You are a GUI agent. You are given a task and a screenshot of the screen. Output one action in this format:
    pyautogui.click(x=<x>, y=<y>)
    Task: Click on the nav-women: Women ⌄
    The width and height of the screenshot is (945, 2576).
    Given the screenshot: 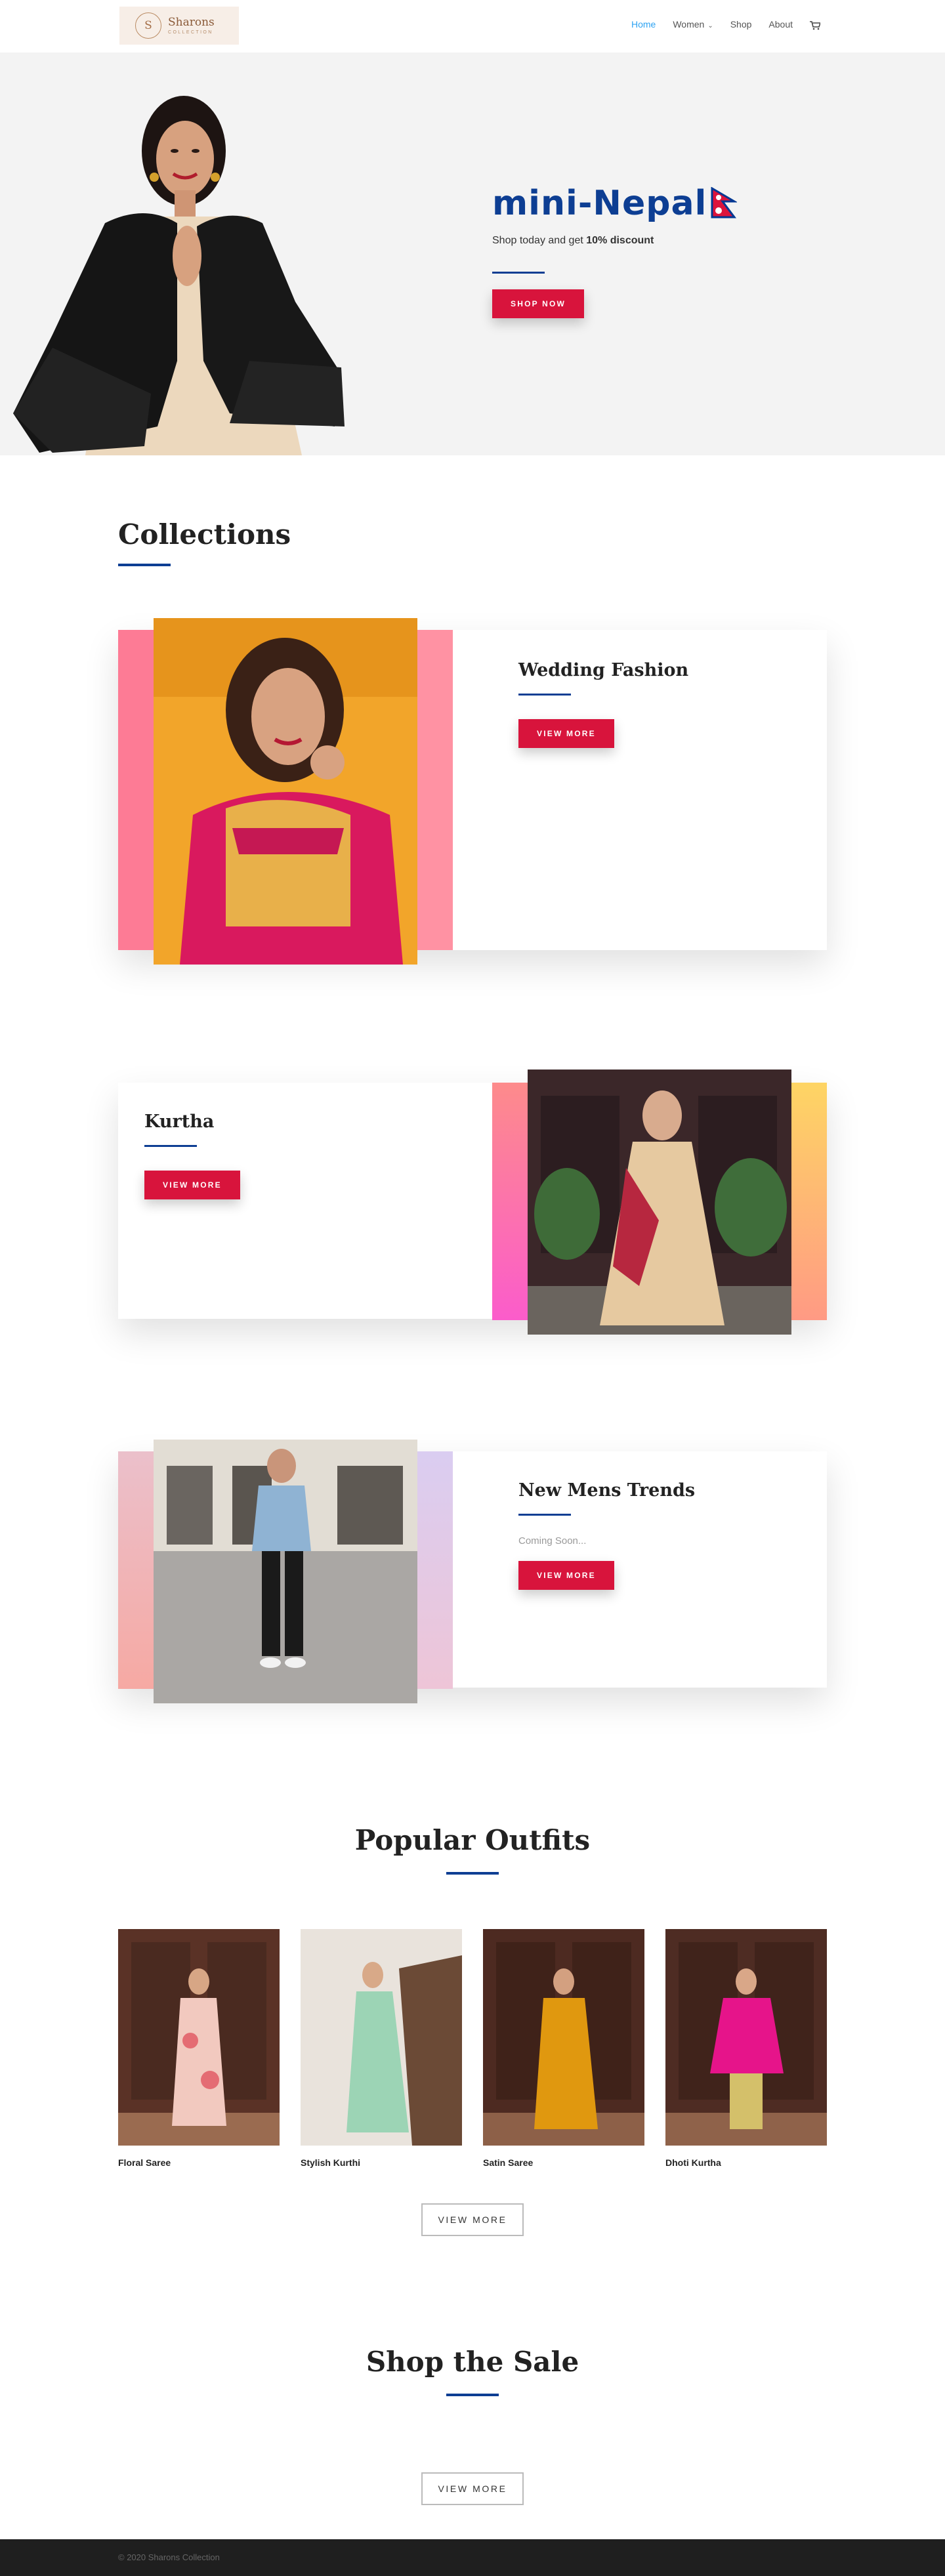 What is the action you would take?
    pyautogui.click(x=693, y=24)
    